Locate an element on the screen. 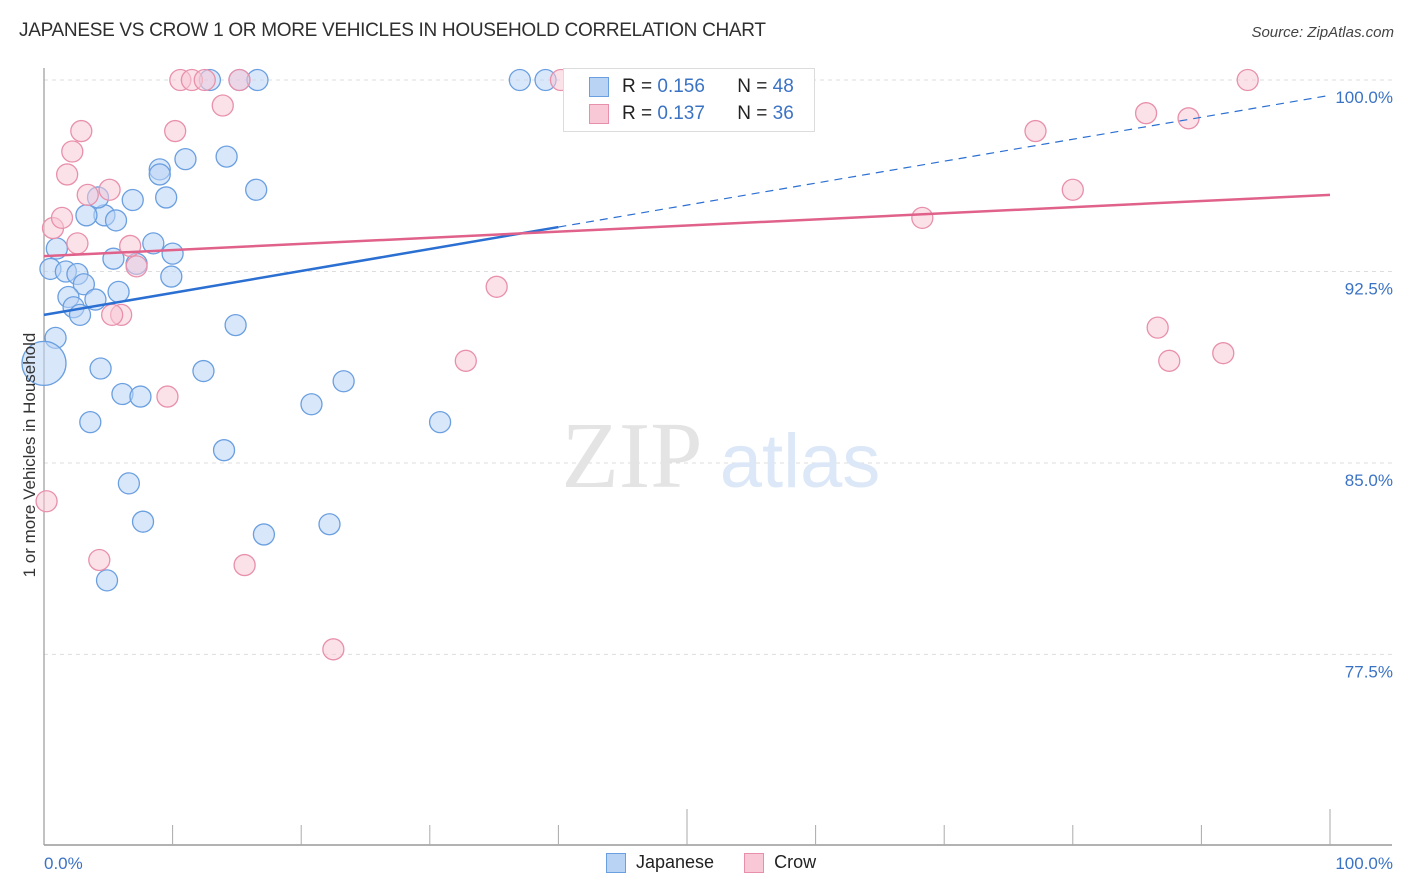 The image size is (1406, 892). legend-item-japanese: Japanese is located at coordinates (660, 862).